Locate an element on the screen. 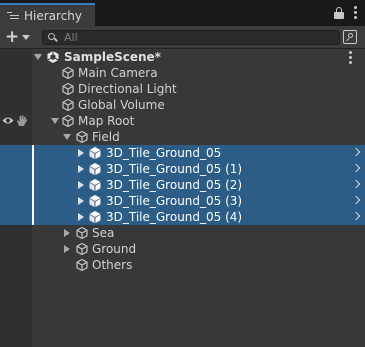 This screenshot has width=365, height=347. tab-hierarchy-label: Hierarchy is located at coordinates (53, 15).